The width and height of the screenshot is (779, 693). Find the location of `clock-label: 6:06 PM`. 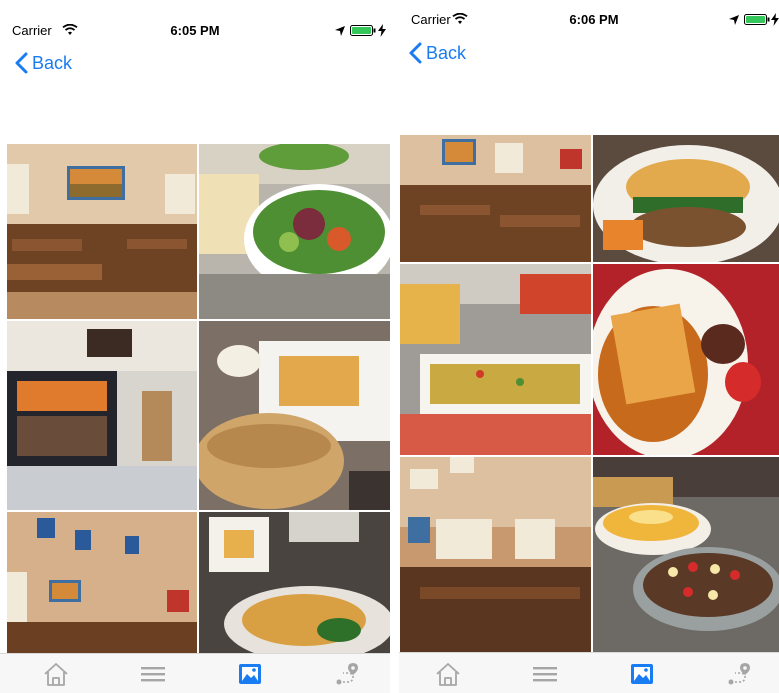

clock-label: 6:06 PM is located at coordinates (594, 19).